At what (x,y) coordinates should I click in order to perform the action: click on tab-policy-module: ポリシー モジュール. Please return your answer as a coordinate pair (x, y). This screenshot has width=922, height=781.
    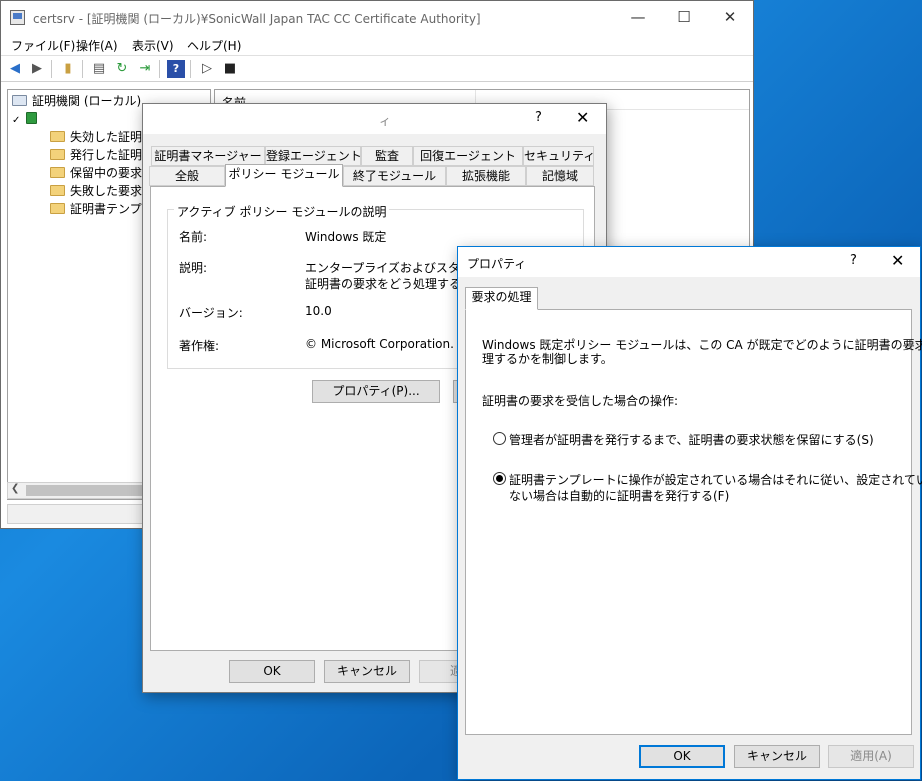
    Looking at the image, I should click on (284, 175).